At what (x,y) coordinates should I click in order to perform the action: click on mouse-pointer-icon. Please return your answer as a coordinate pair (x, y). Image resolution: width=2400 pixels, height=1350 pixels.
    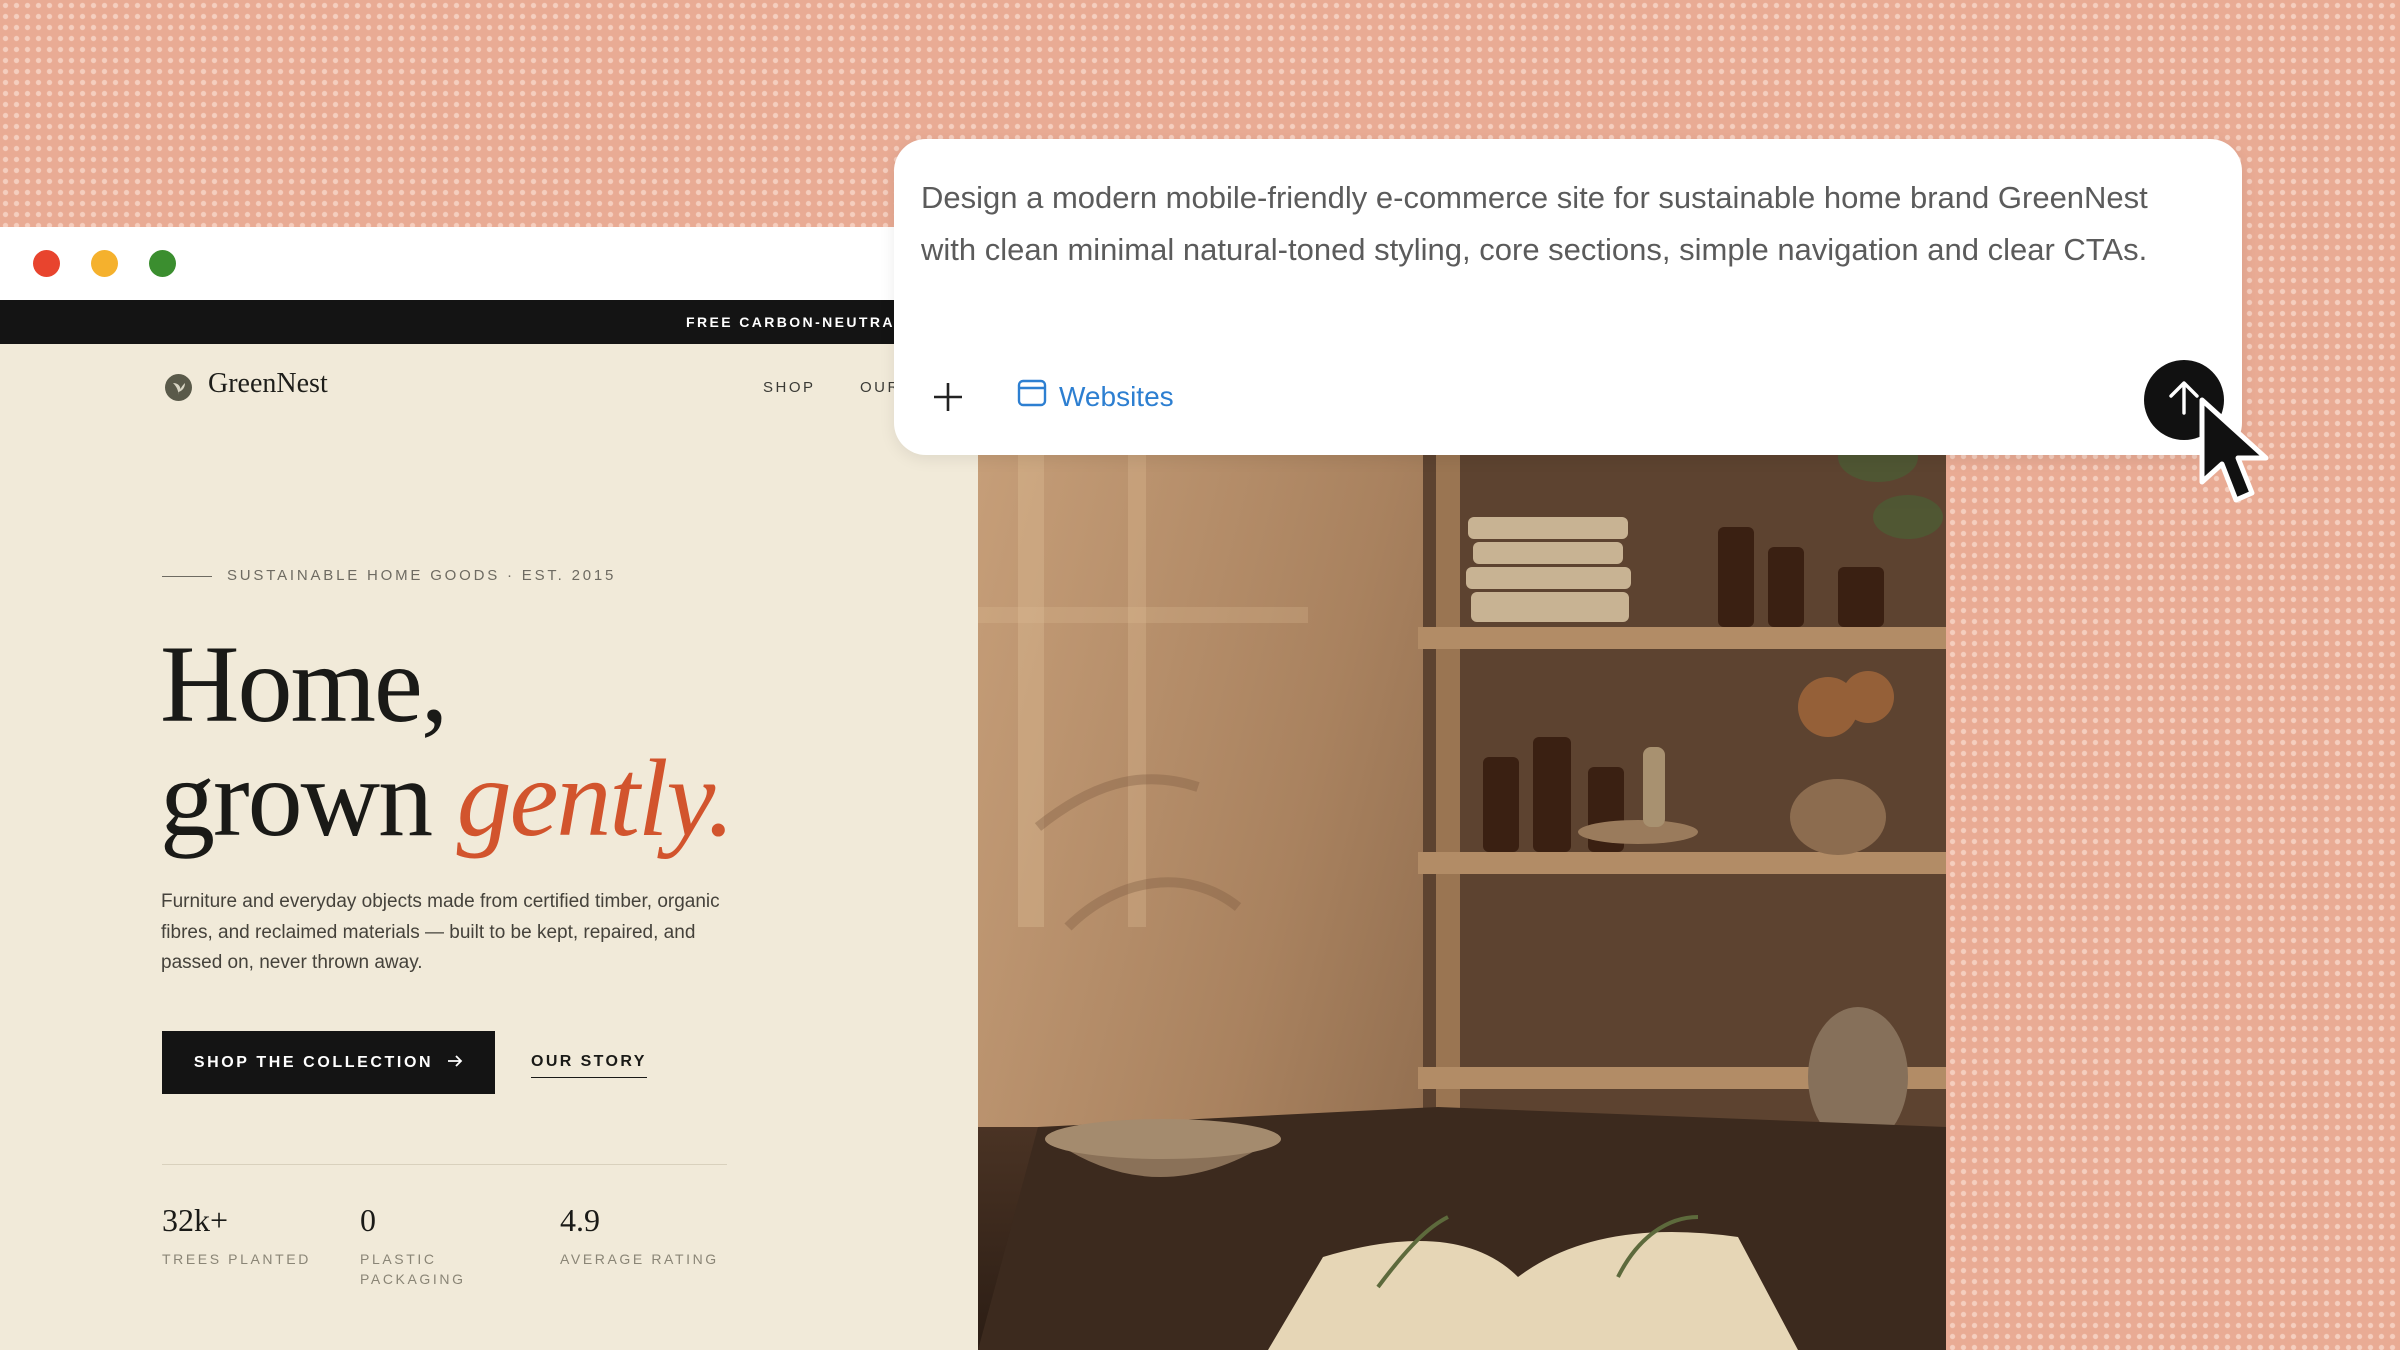
    Looking at the image, I should click on (2244, 454).